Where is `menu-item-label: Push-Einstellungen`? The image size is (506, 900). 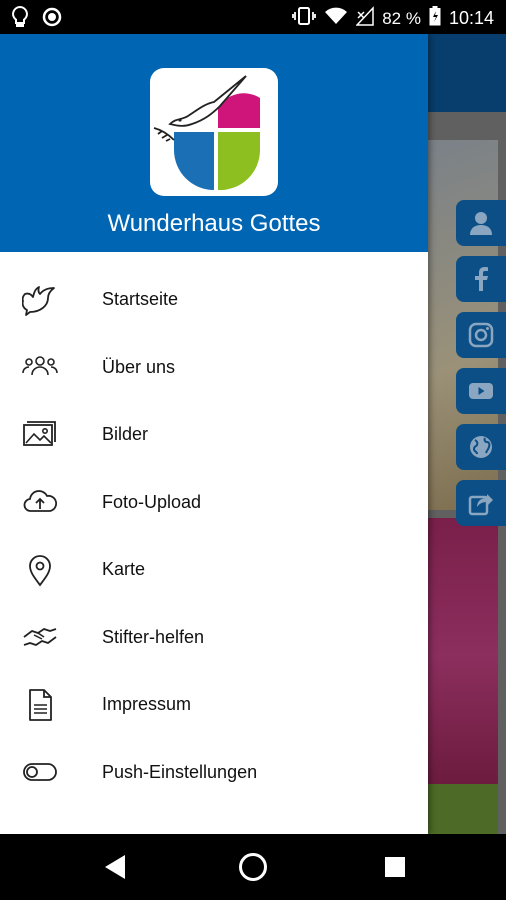 menu-item-label: Push-Einstellungen is located at coordinates (180, 771).